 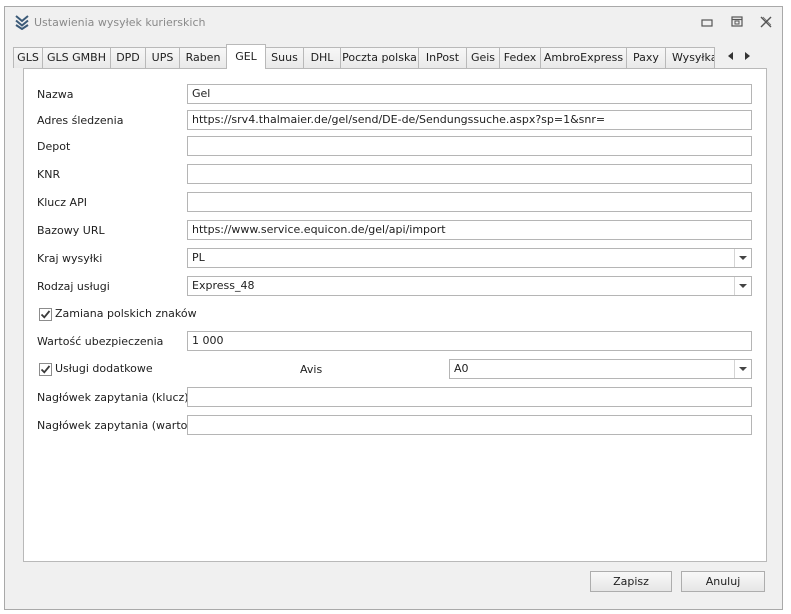 I want to click on tab-scroll-right-icon, so click(x=747, y=56).